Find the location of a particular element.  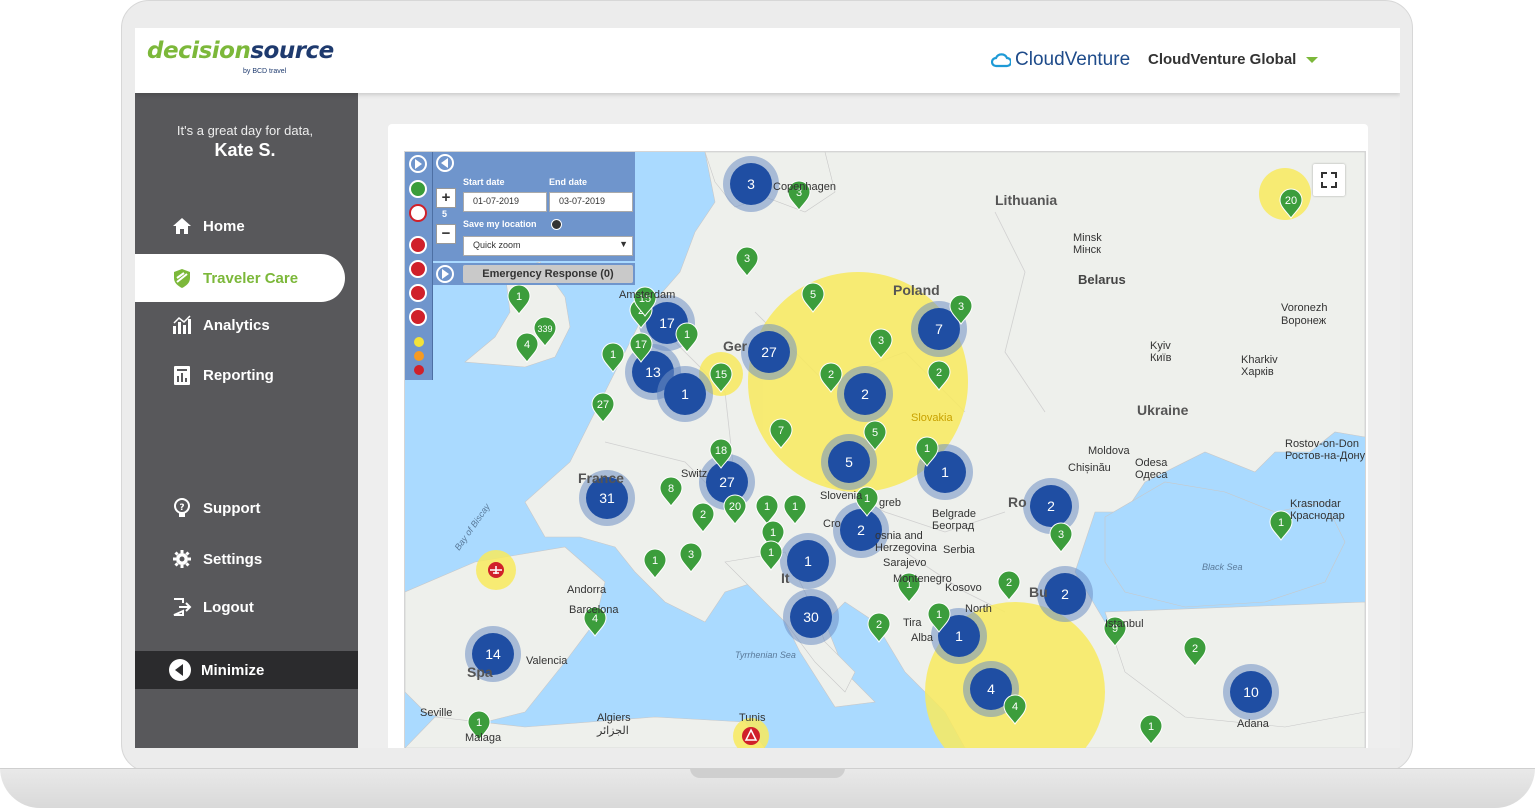

map-label-belgrade-local: Београд is located at coordinates (953, 526).